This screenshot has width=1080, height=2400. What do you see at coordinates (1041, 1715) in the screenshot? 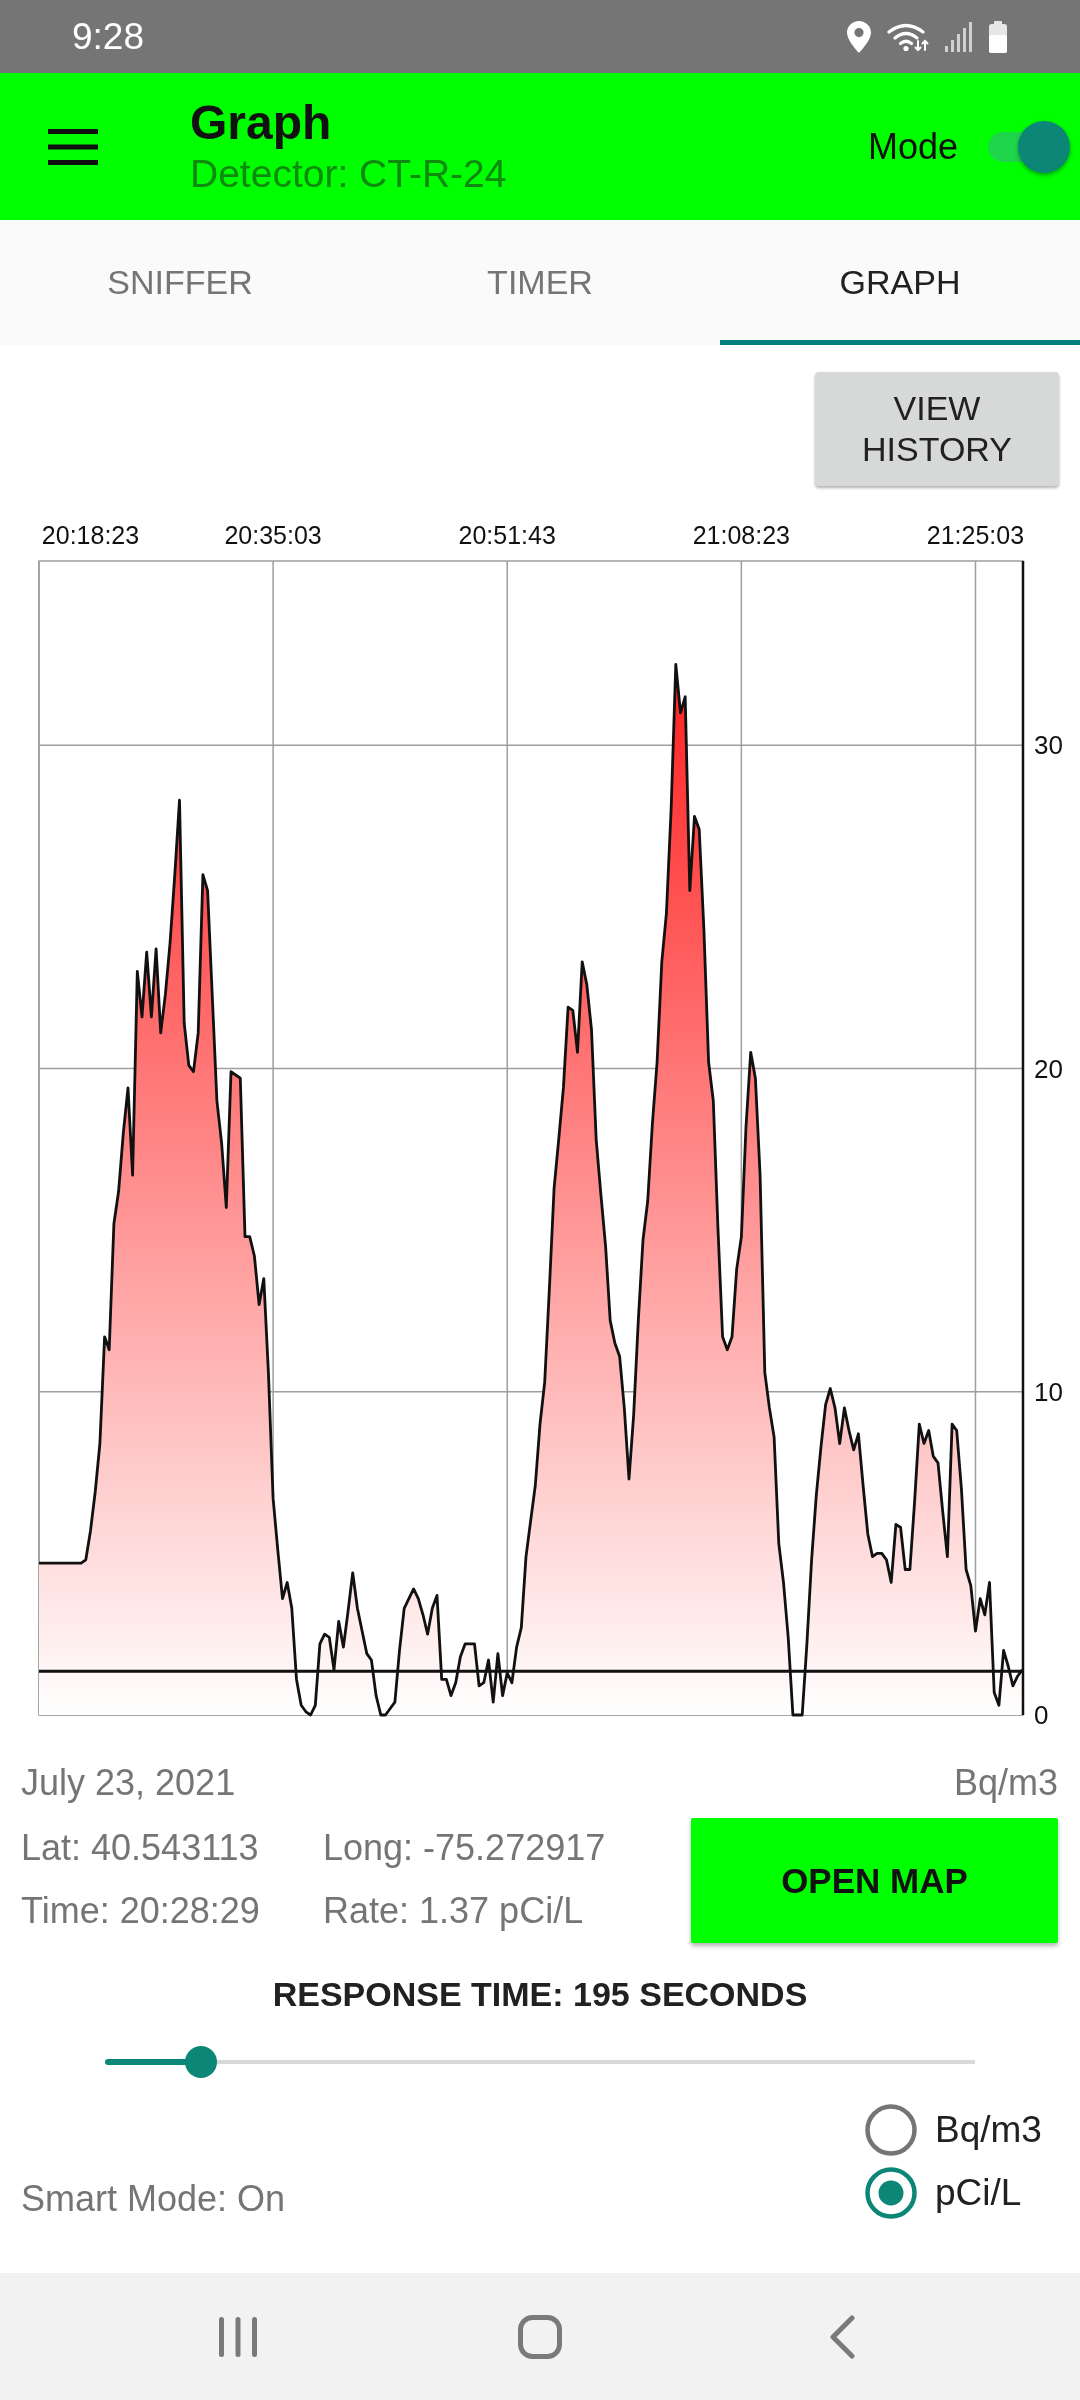
I see `y-axis-label: 0` at bounding box center [1041, 1715].